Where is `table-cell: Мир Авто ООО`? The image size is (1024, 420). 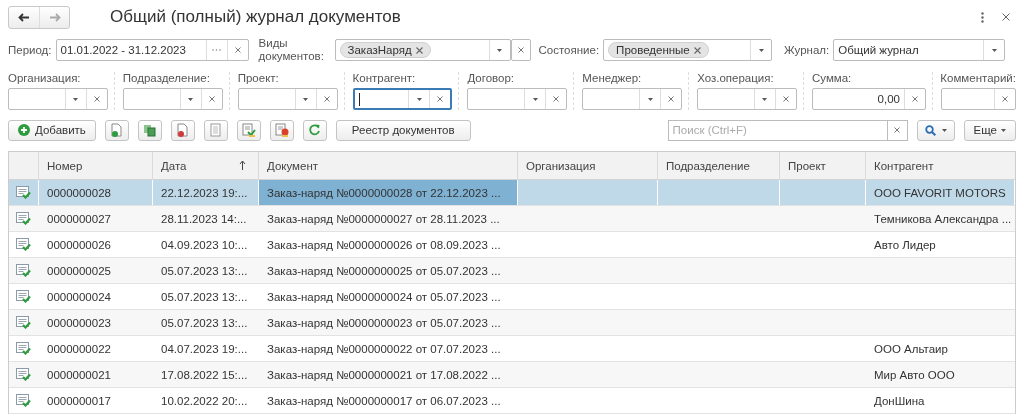 table-cell: Мир Авто ООО is located at coordinates (914, 374).